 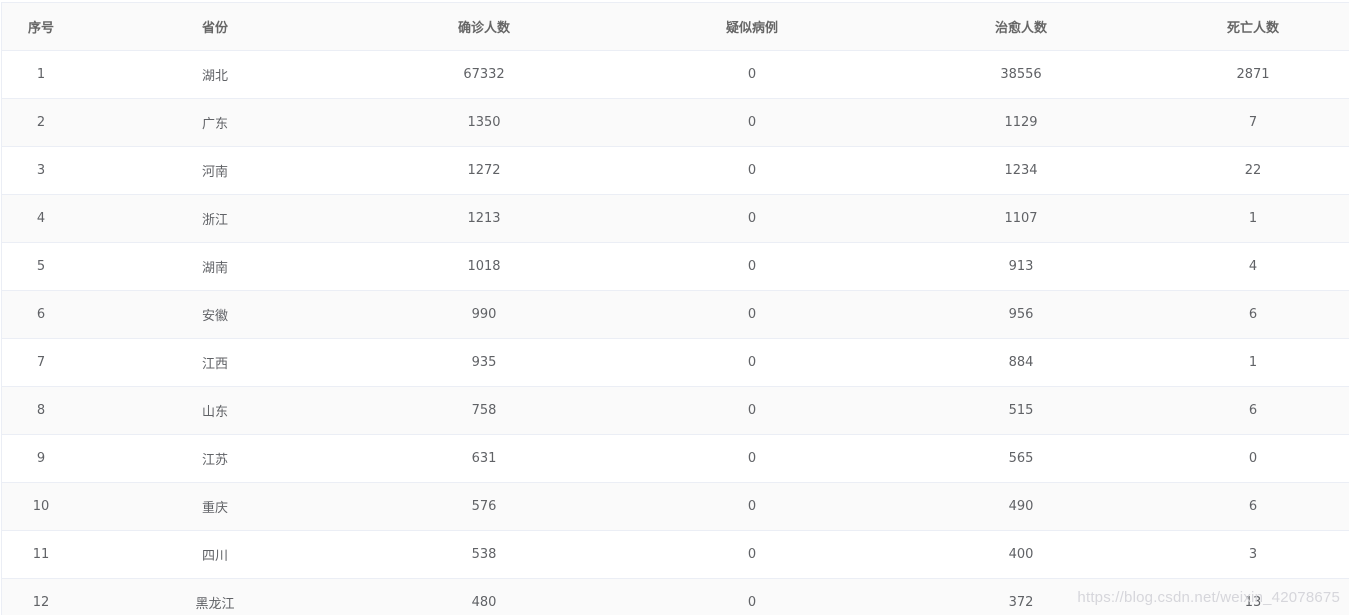 I want to click on cell-confirmed: 480, so click(x=484, y=597).